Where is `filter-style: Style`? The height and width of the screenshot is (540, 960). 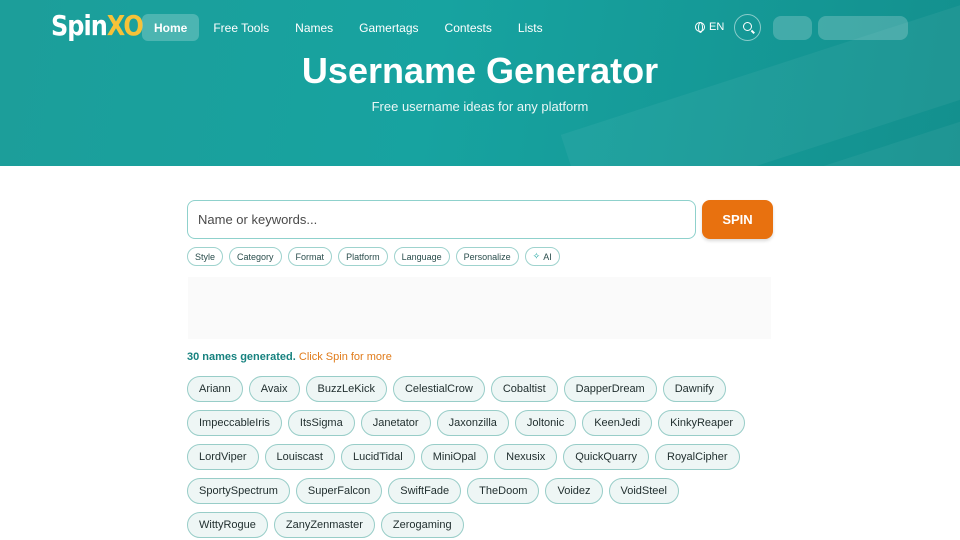
filter-style: Style is located at coordinates (205, 256).